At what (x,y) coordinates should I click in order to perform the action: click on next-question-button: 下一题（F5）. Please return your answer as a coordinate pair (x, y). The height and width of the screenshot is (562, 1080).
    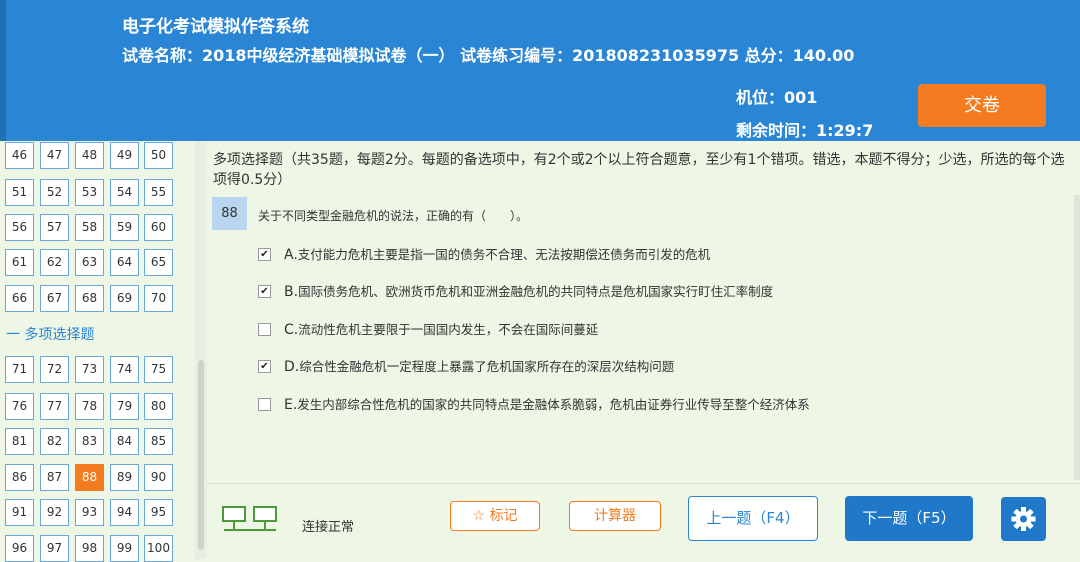
    Looking at the image, I should click on (909, 518).